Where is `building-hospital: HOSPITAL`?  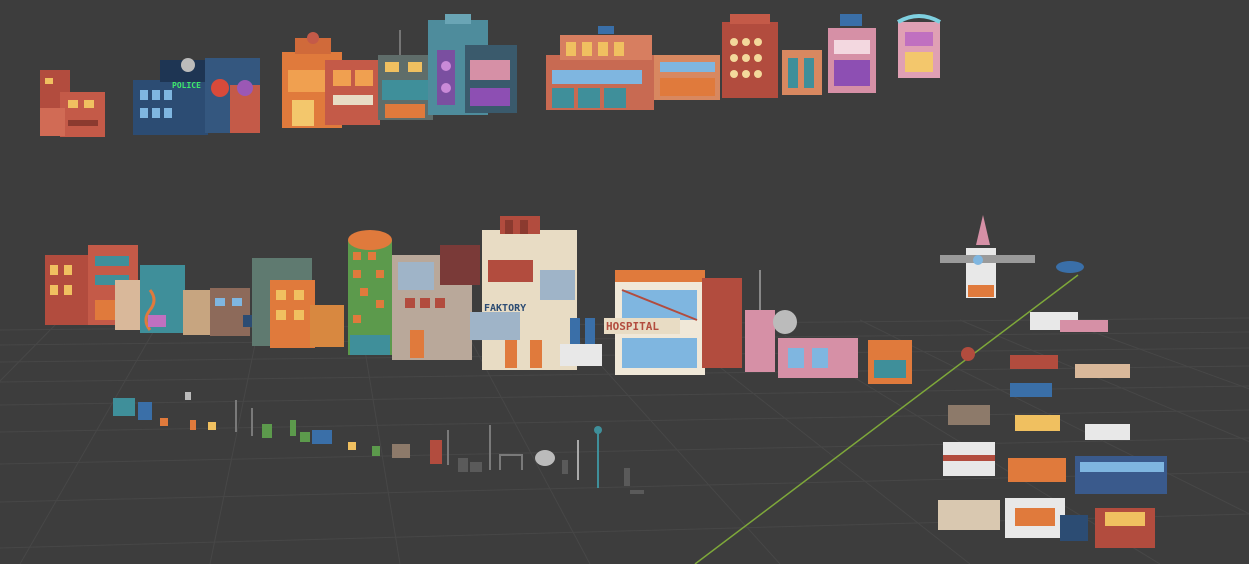 building-hospital: HOSPITAL is located at coordinates (673, 322).